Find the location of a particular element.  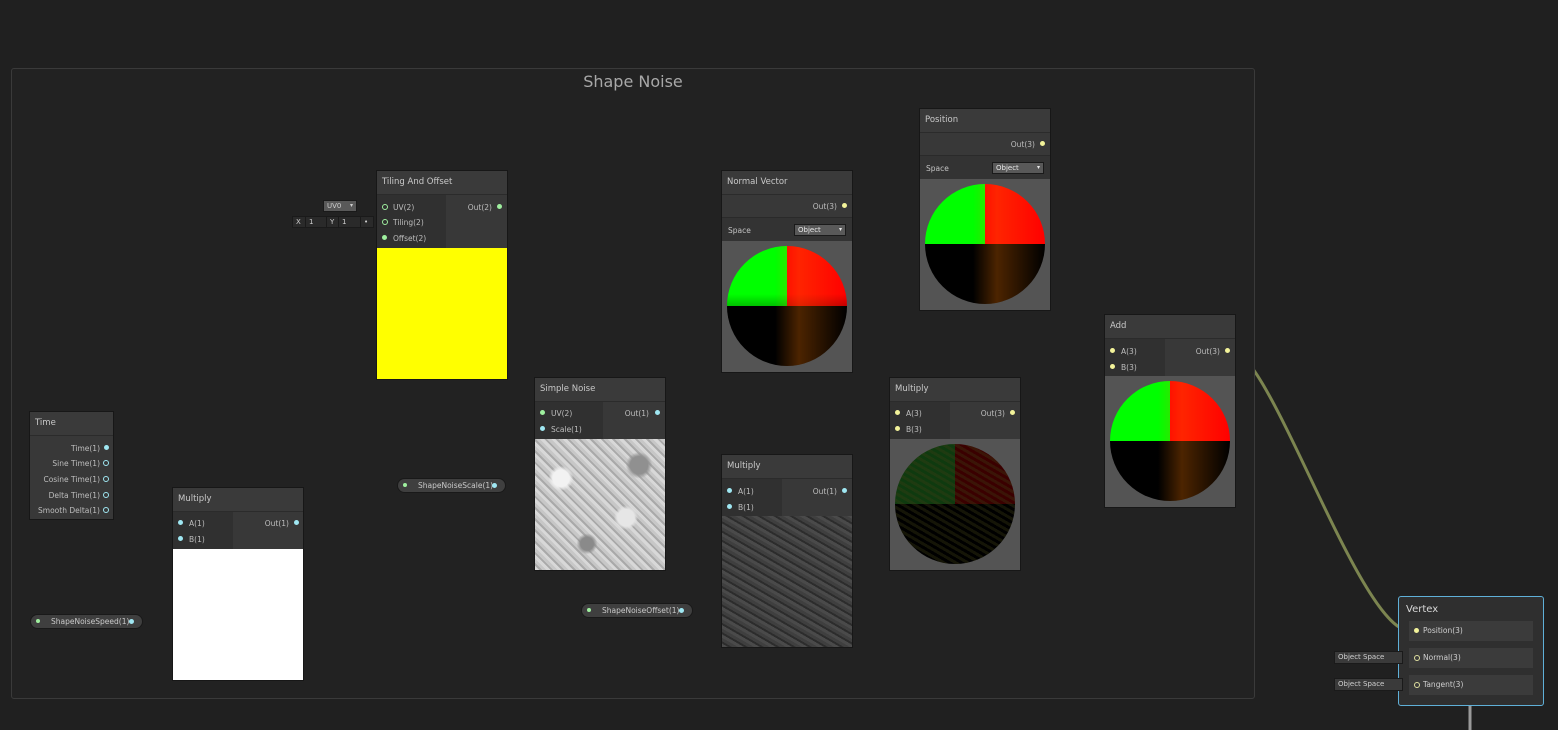

wire-add-to-vertex-position is located at coordinates (1321, 491).